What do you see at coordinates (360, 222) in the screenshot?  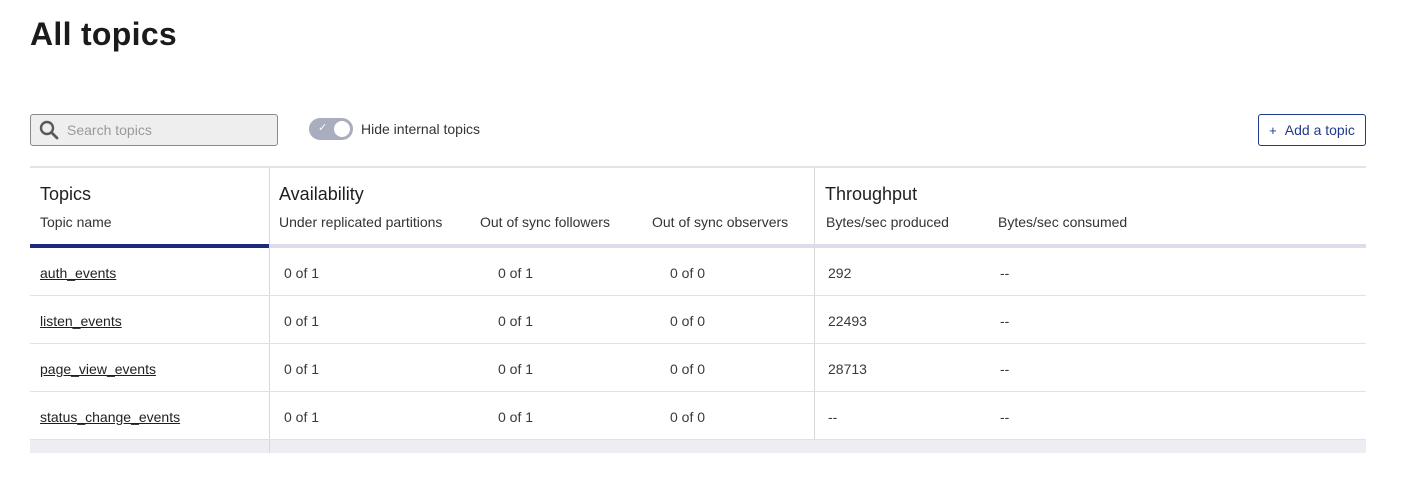 I see `col-under-replicated: Under replicated partitions` at bounding box center [360, 222].